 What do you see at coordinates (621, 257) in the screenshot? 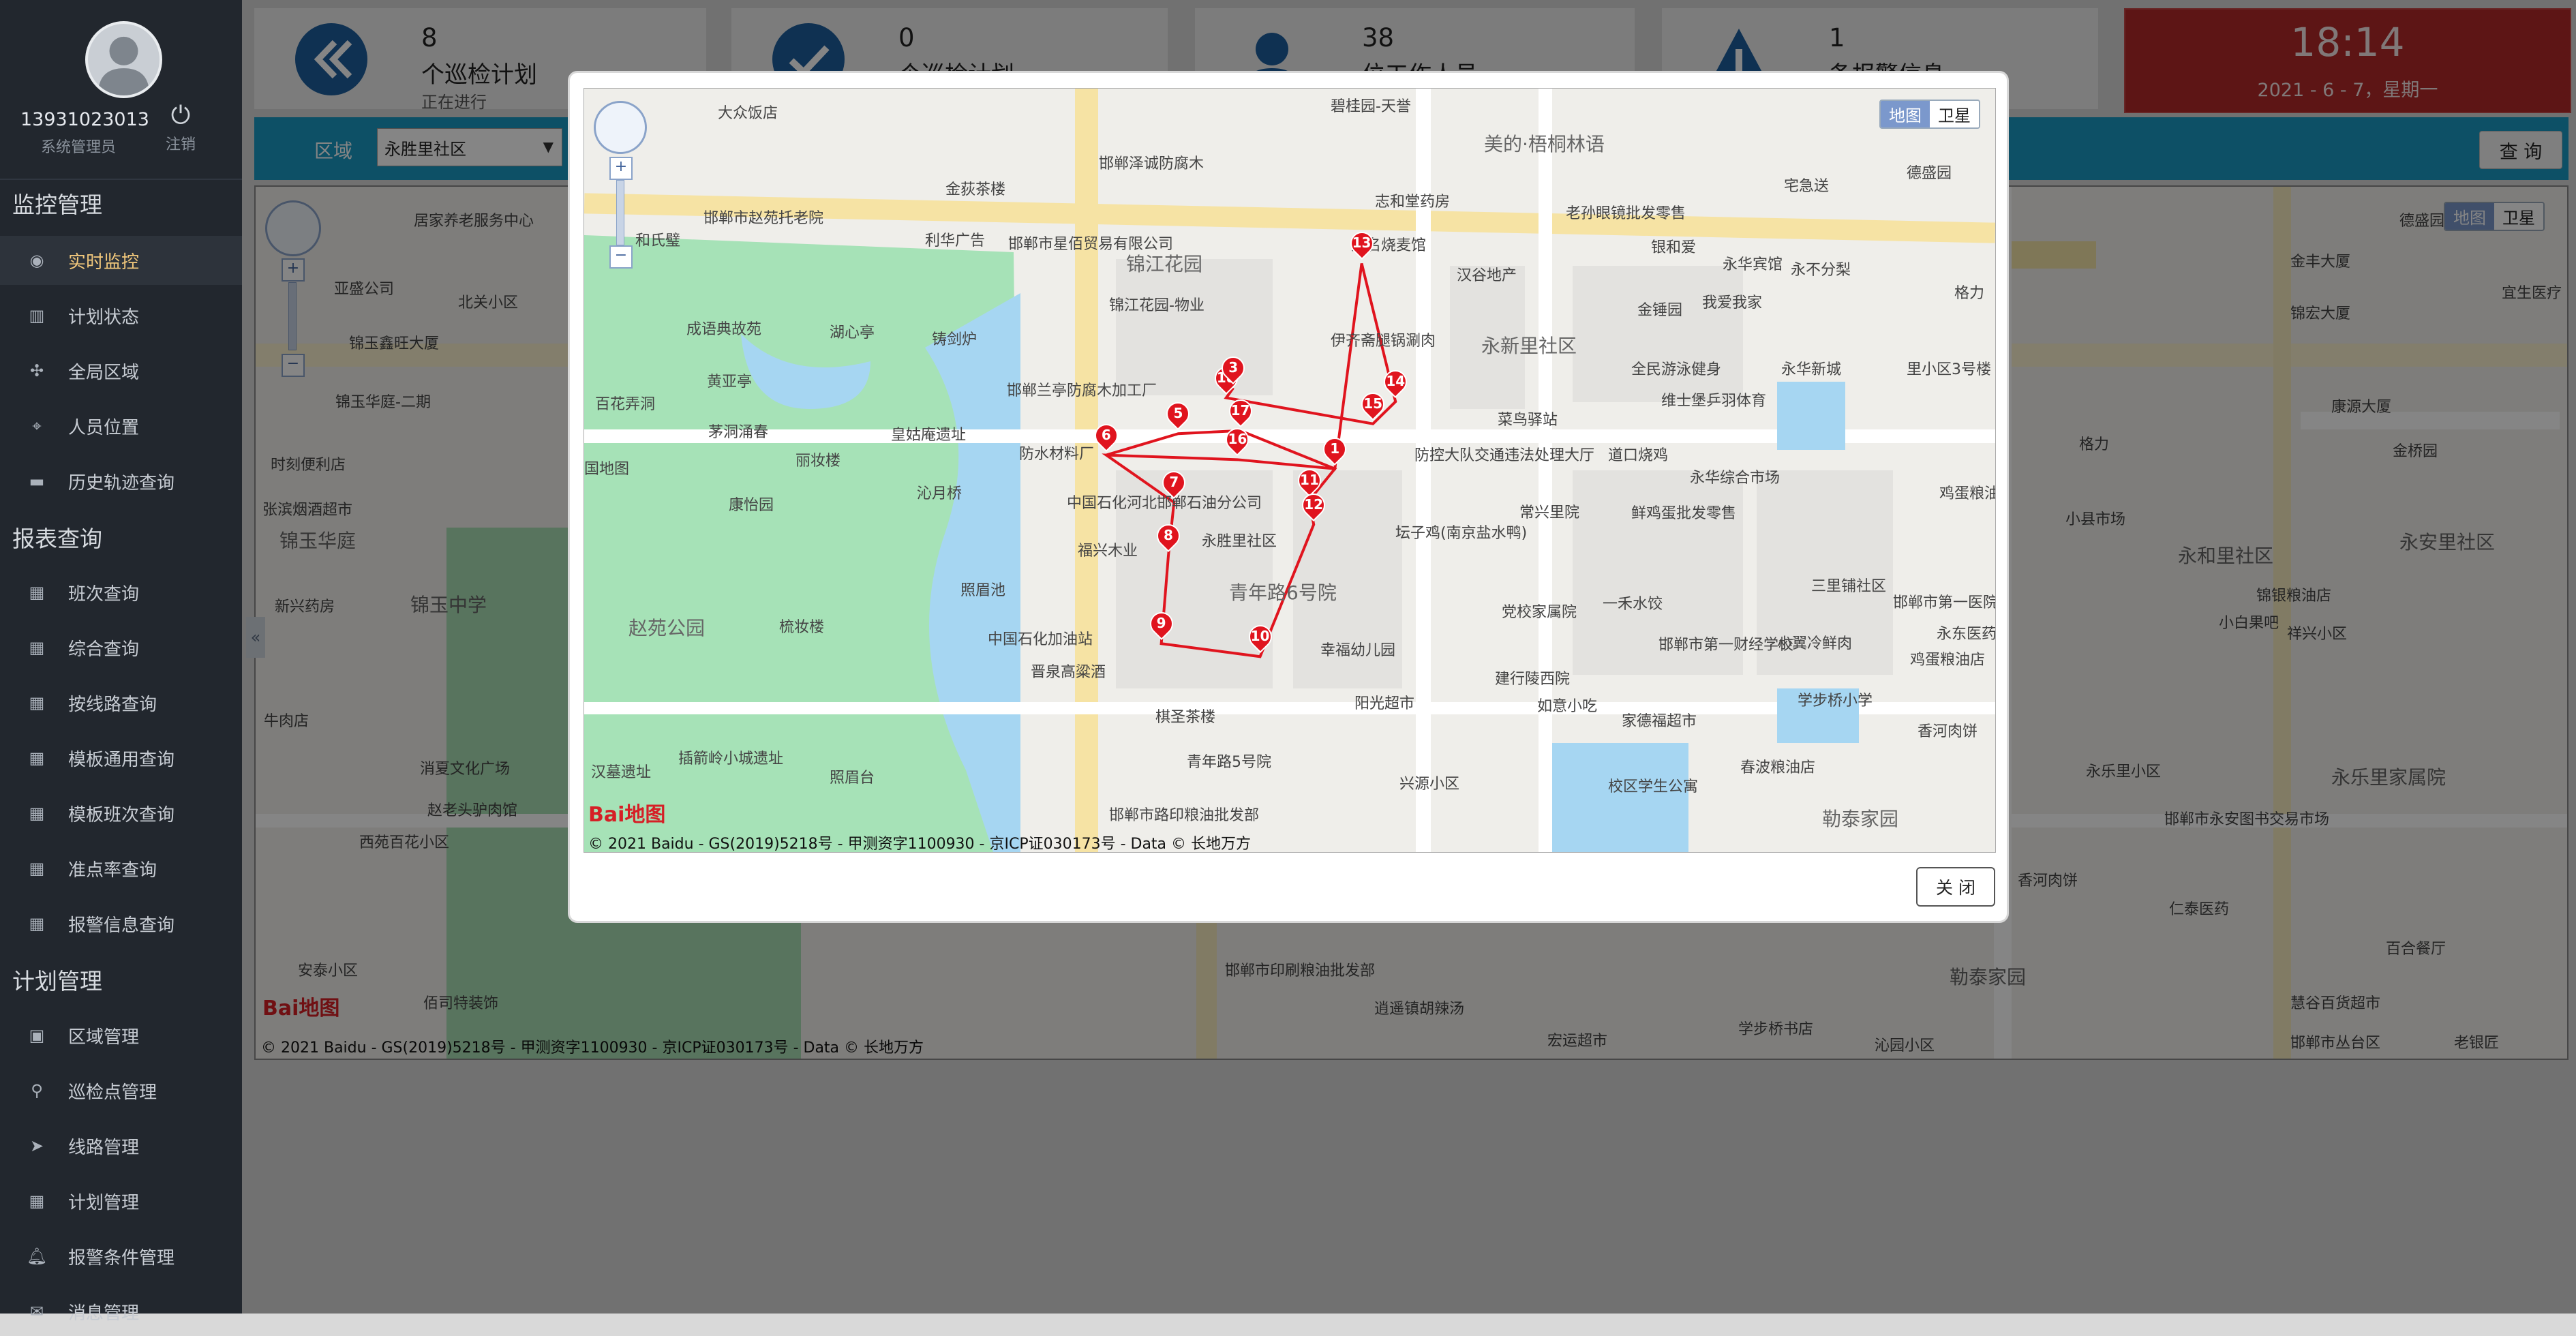
I see `zoom-out-button: −` at bounding box center [621, 257].